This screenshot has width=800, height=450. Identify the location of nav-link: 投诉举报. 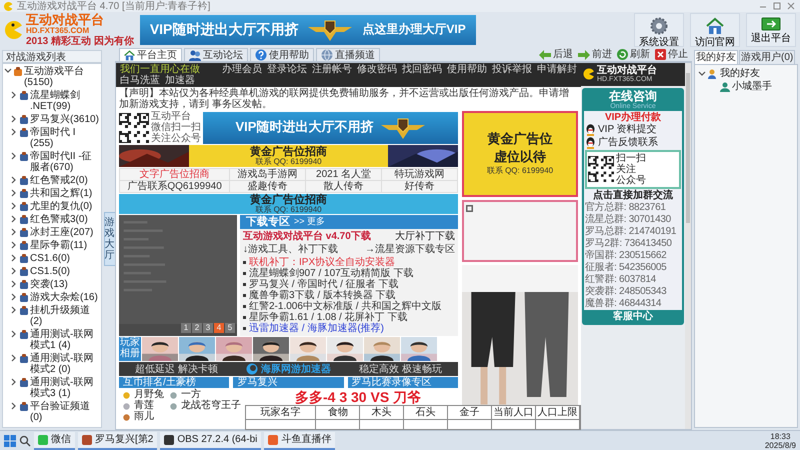
(512, 69).